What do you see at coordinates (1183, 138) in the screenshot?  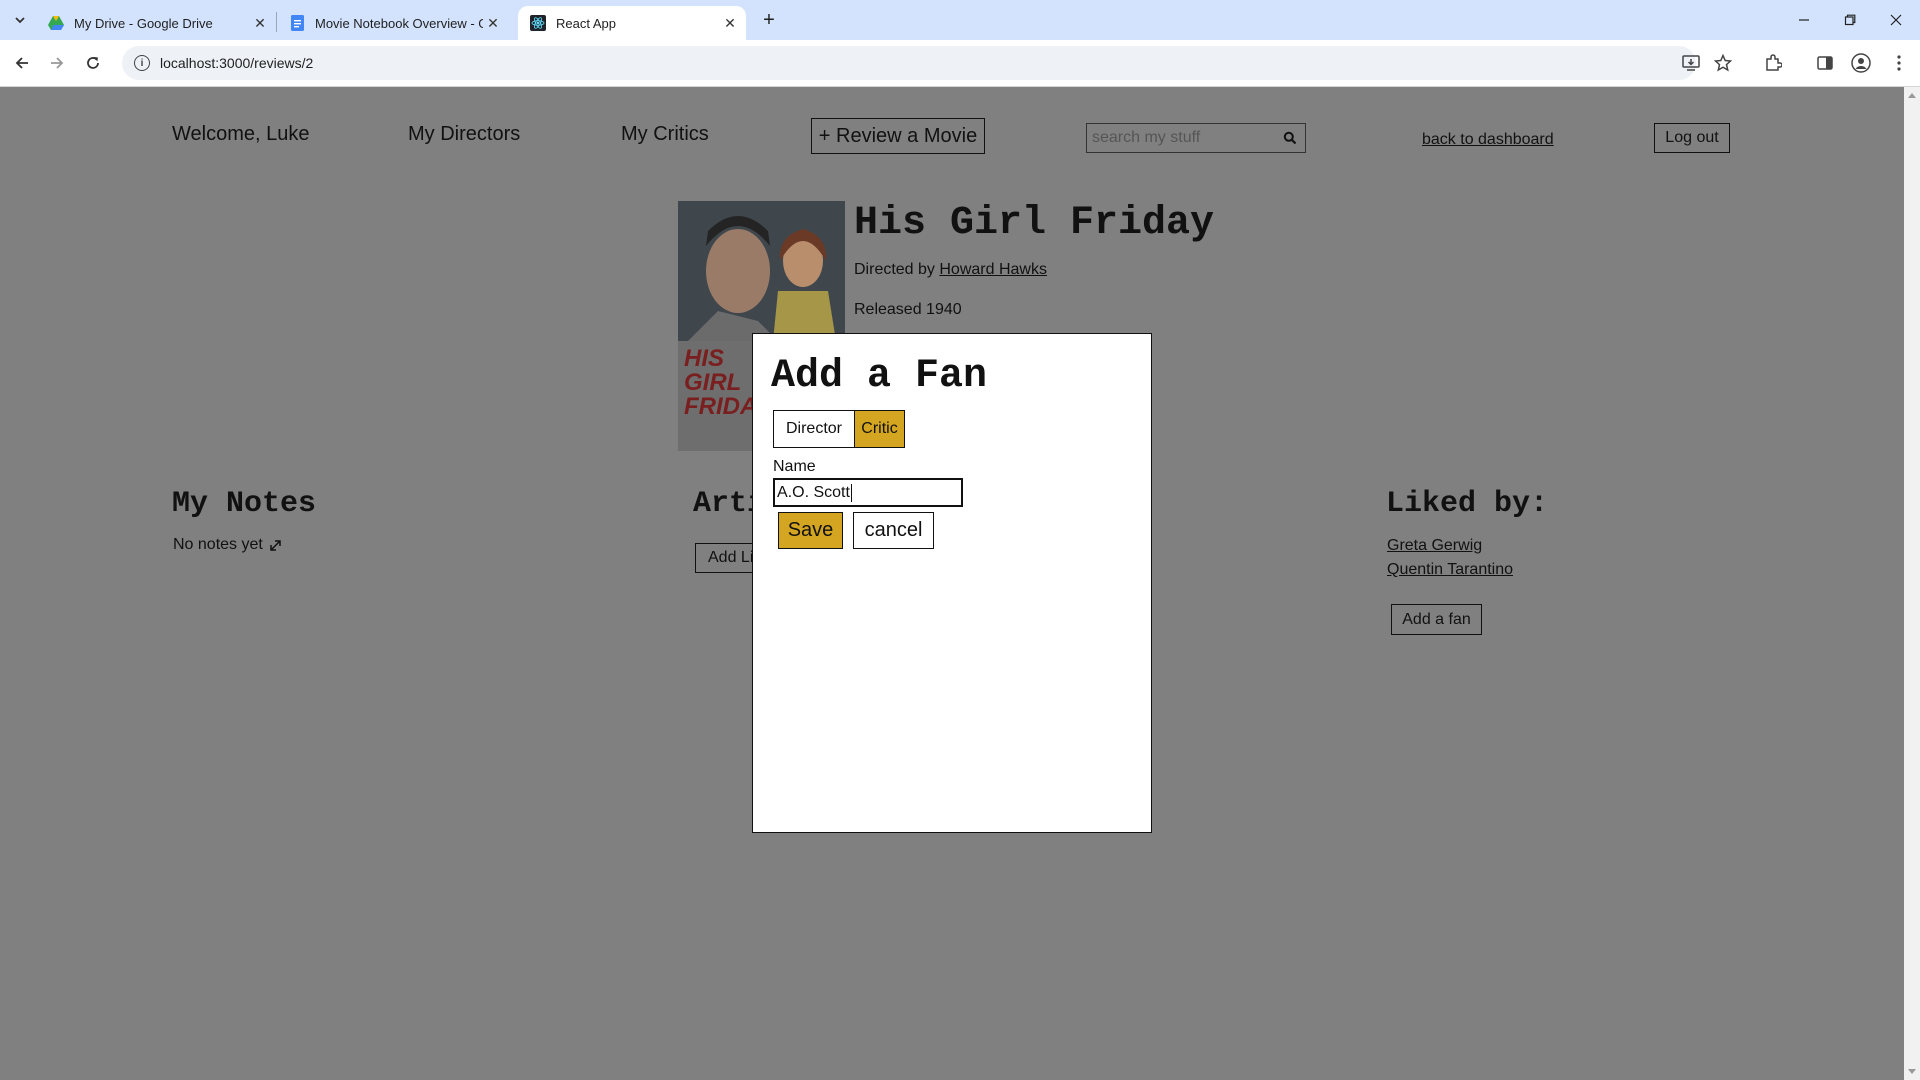 I see `search-input: search my stuff` at bounding box center [1183, 138].